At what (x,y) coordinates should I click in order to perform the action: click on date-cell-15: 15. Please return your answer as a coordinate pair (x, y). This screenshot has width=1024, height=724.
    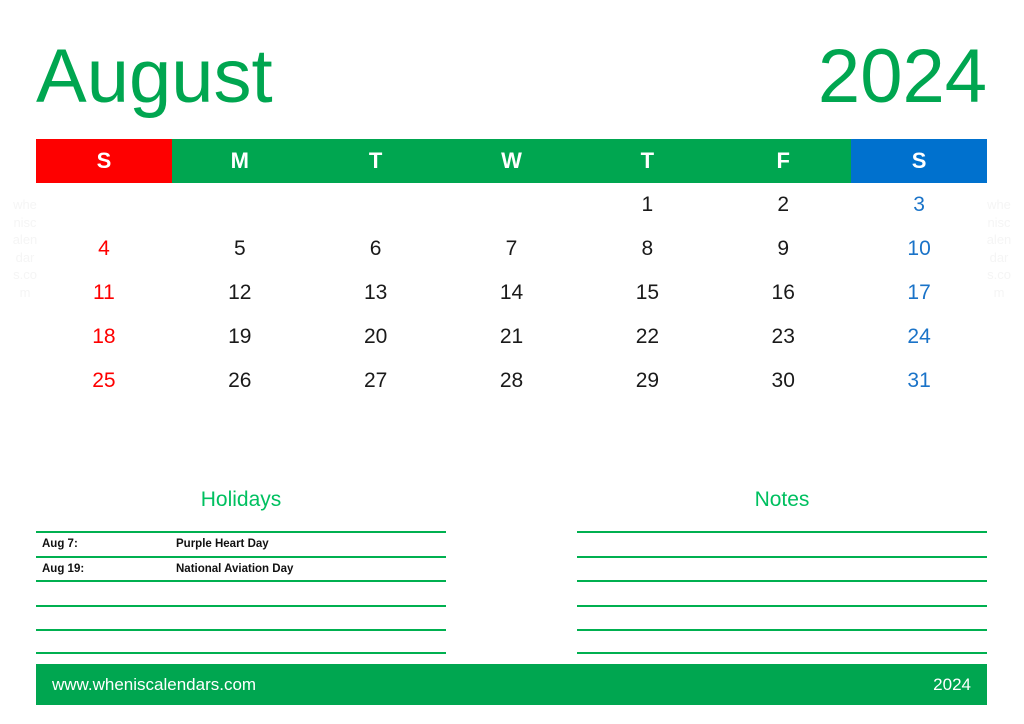
    Looking at the image, I should click on (647, 293).